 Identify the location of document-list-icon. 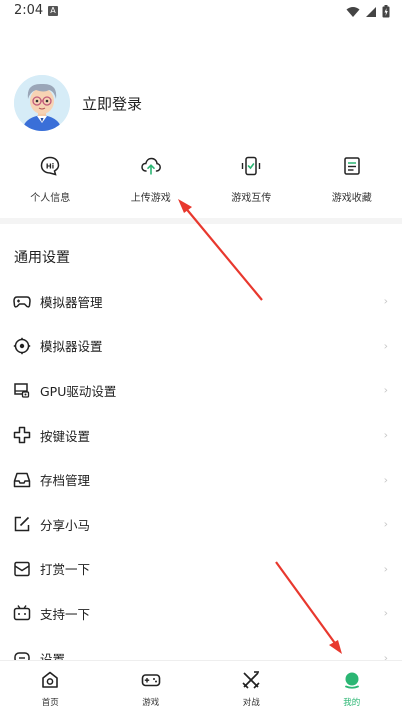
(352, 166).